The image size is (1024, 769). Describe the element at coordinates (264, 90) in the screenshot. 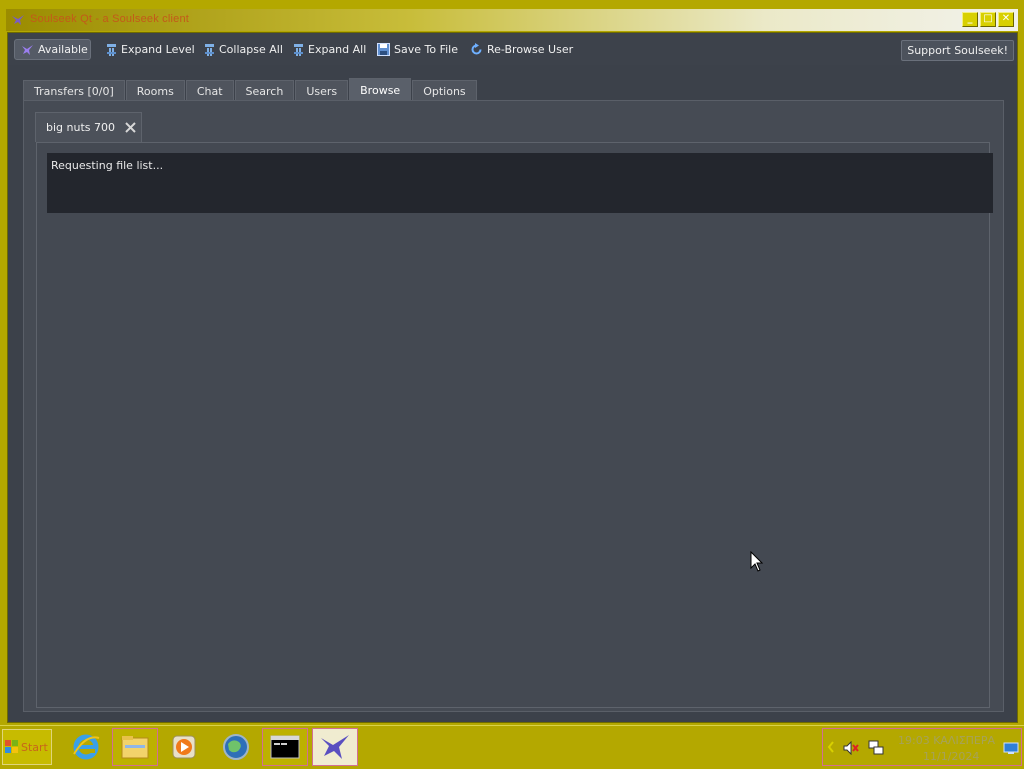

I see `tab-search: Search` at that location.